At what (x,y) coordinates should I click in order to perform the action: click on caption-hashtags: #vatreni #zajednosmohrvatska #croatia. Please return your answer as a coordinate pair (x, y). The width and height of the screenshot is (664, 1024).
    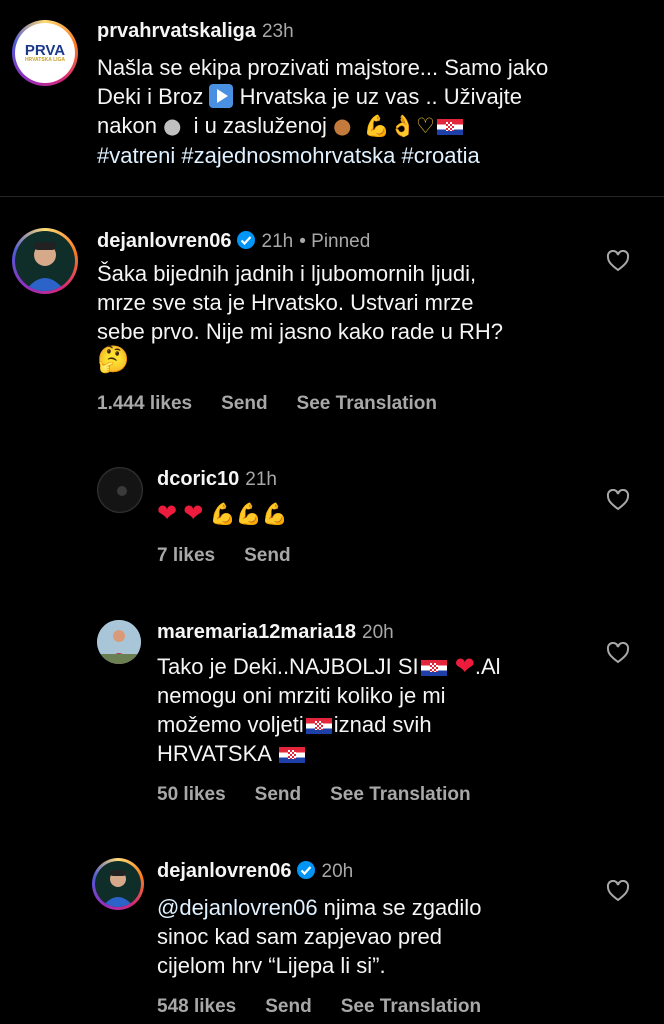
    Looking at the image, I should click on (288, 155).